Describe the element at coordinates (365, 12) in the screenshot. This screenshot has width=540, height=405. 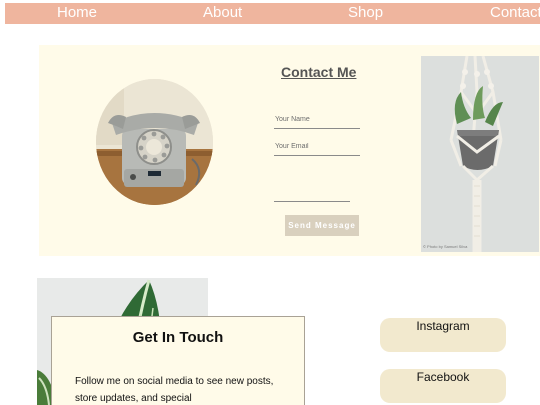
I see `nav-shop-link: Shop` at that location.